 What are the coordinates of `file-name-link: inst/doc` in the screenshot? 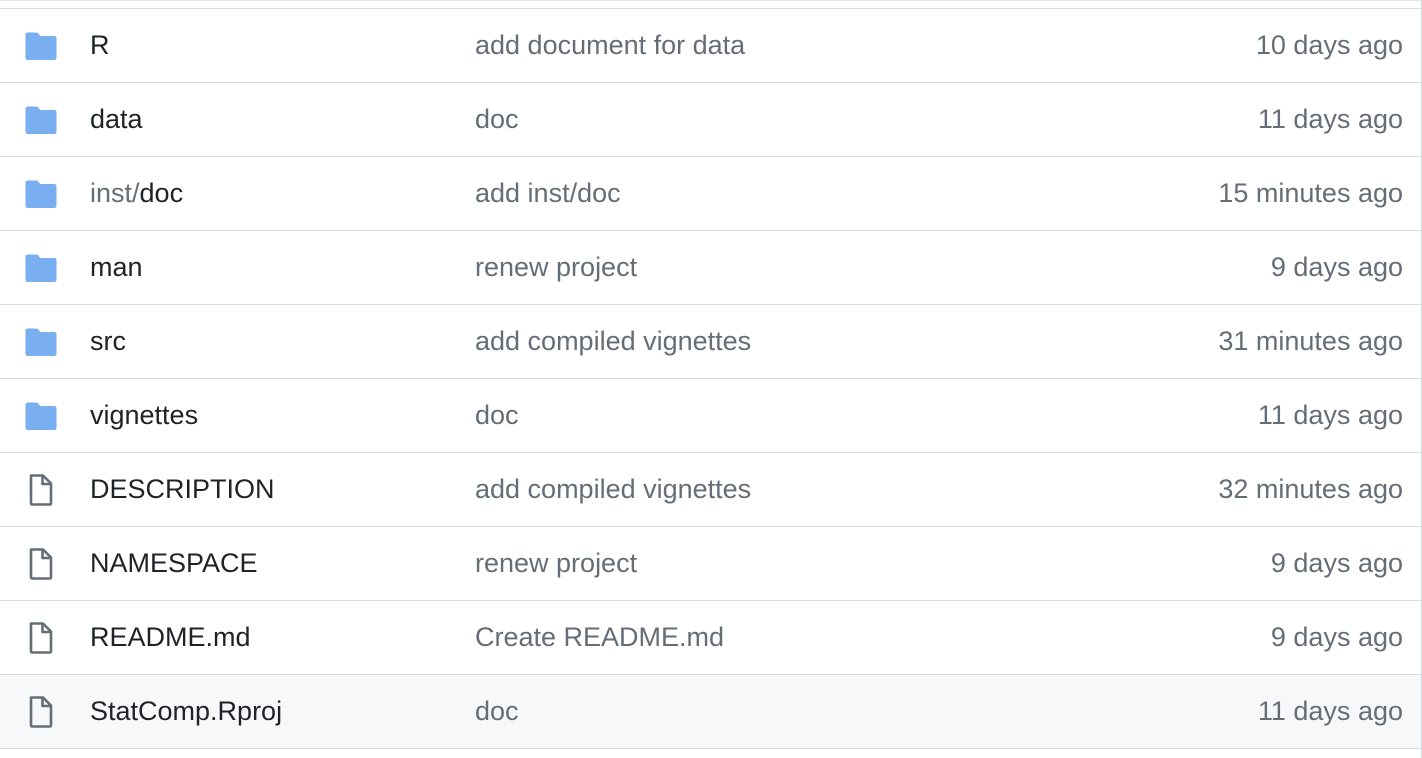 It's located at (136, 193).